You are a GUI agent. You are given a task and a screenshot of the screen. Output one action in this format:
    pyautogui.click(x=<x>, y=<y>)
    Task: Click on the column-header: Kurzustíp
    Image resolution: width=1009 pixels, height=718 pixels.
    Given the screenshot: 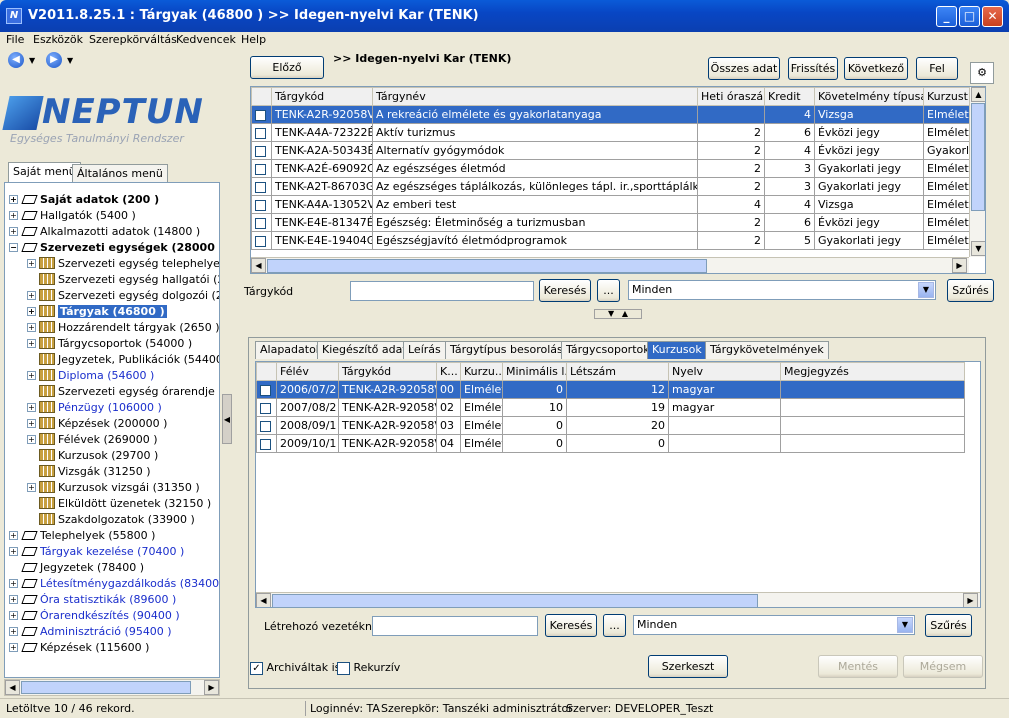 What is the action you would take?
    pyautogui.click(x=947, y=96)
    